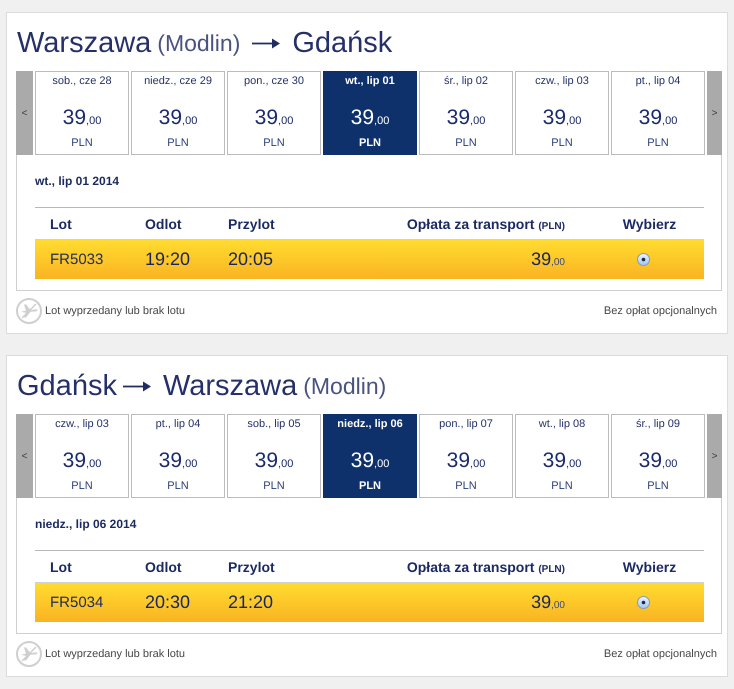 This screenshot has width=734, height=689. What do you see at coordinates (466, 113) in the screenshot?
I see `date-tile: śr., lip 02 39,00 PLN` at bounding box center [466, 113].